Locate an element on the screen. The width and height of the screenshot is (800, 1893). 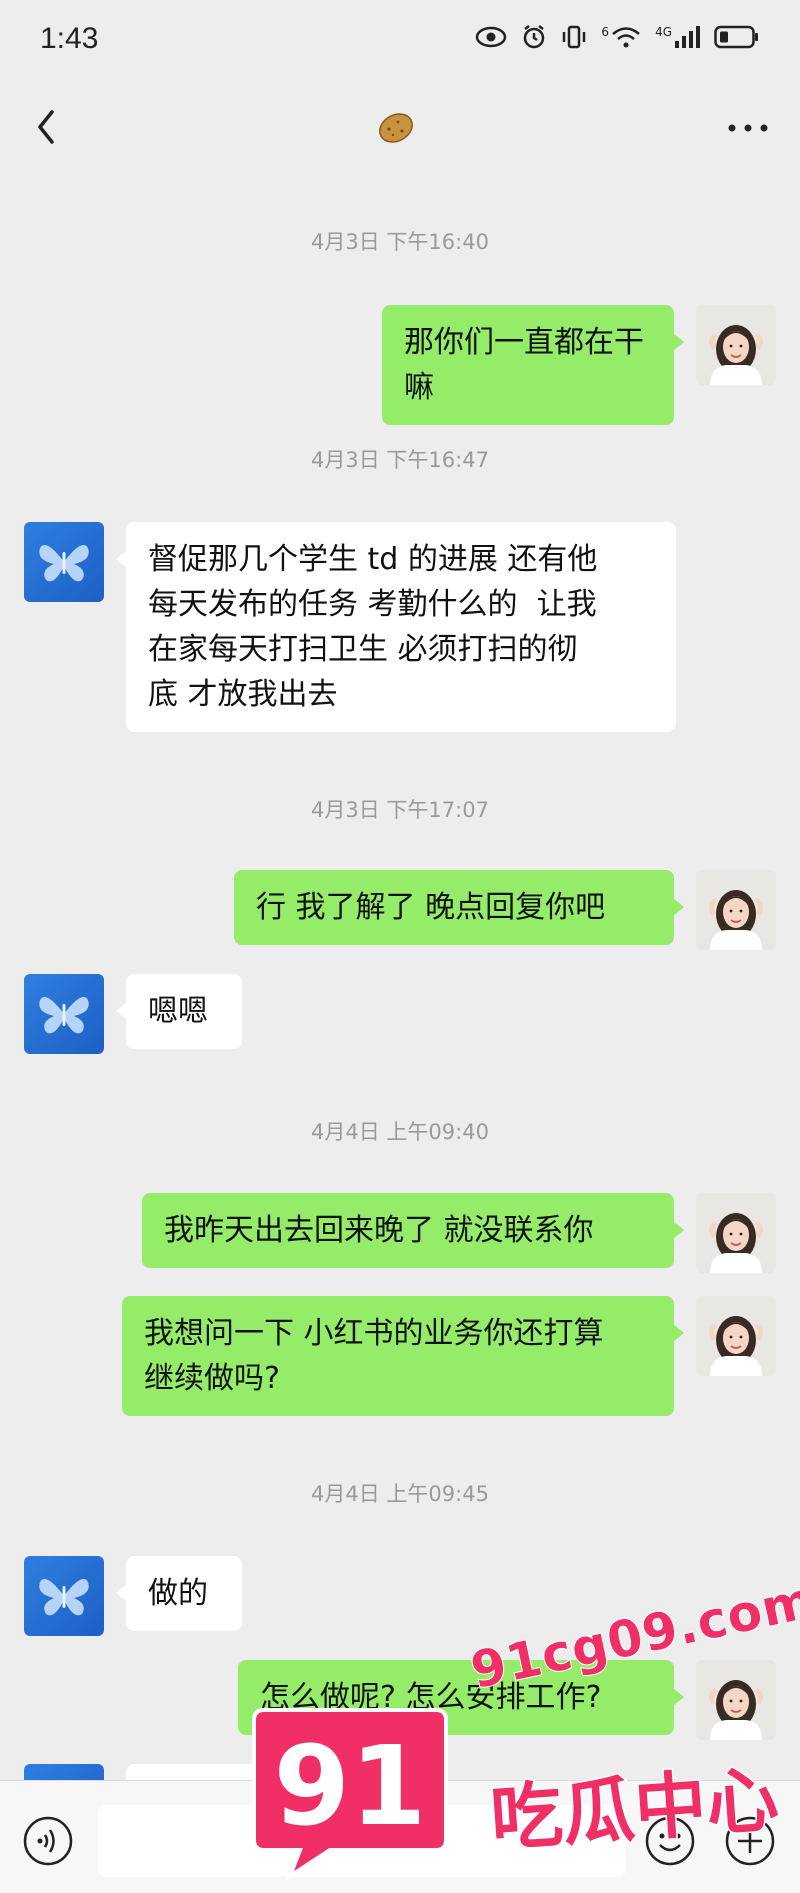
more-actions-button is located at coordinates (750, 1841).